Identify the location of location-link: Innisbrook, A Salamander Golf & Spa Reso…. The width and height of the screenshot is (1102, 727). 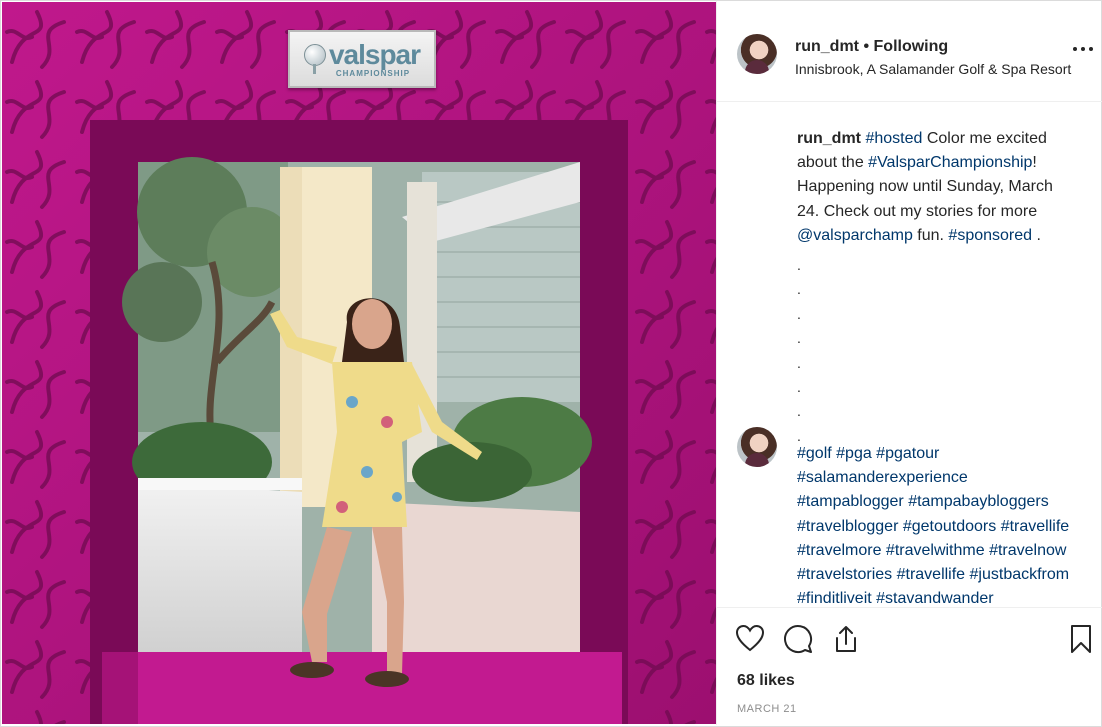
(933, 69).